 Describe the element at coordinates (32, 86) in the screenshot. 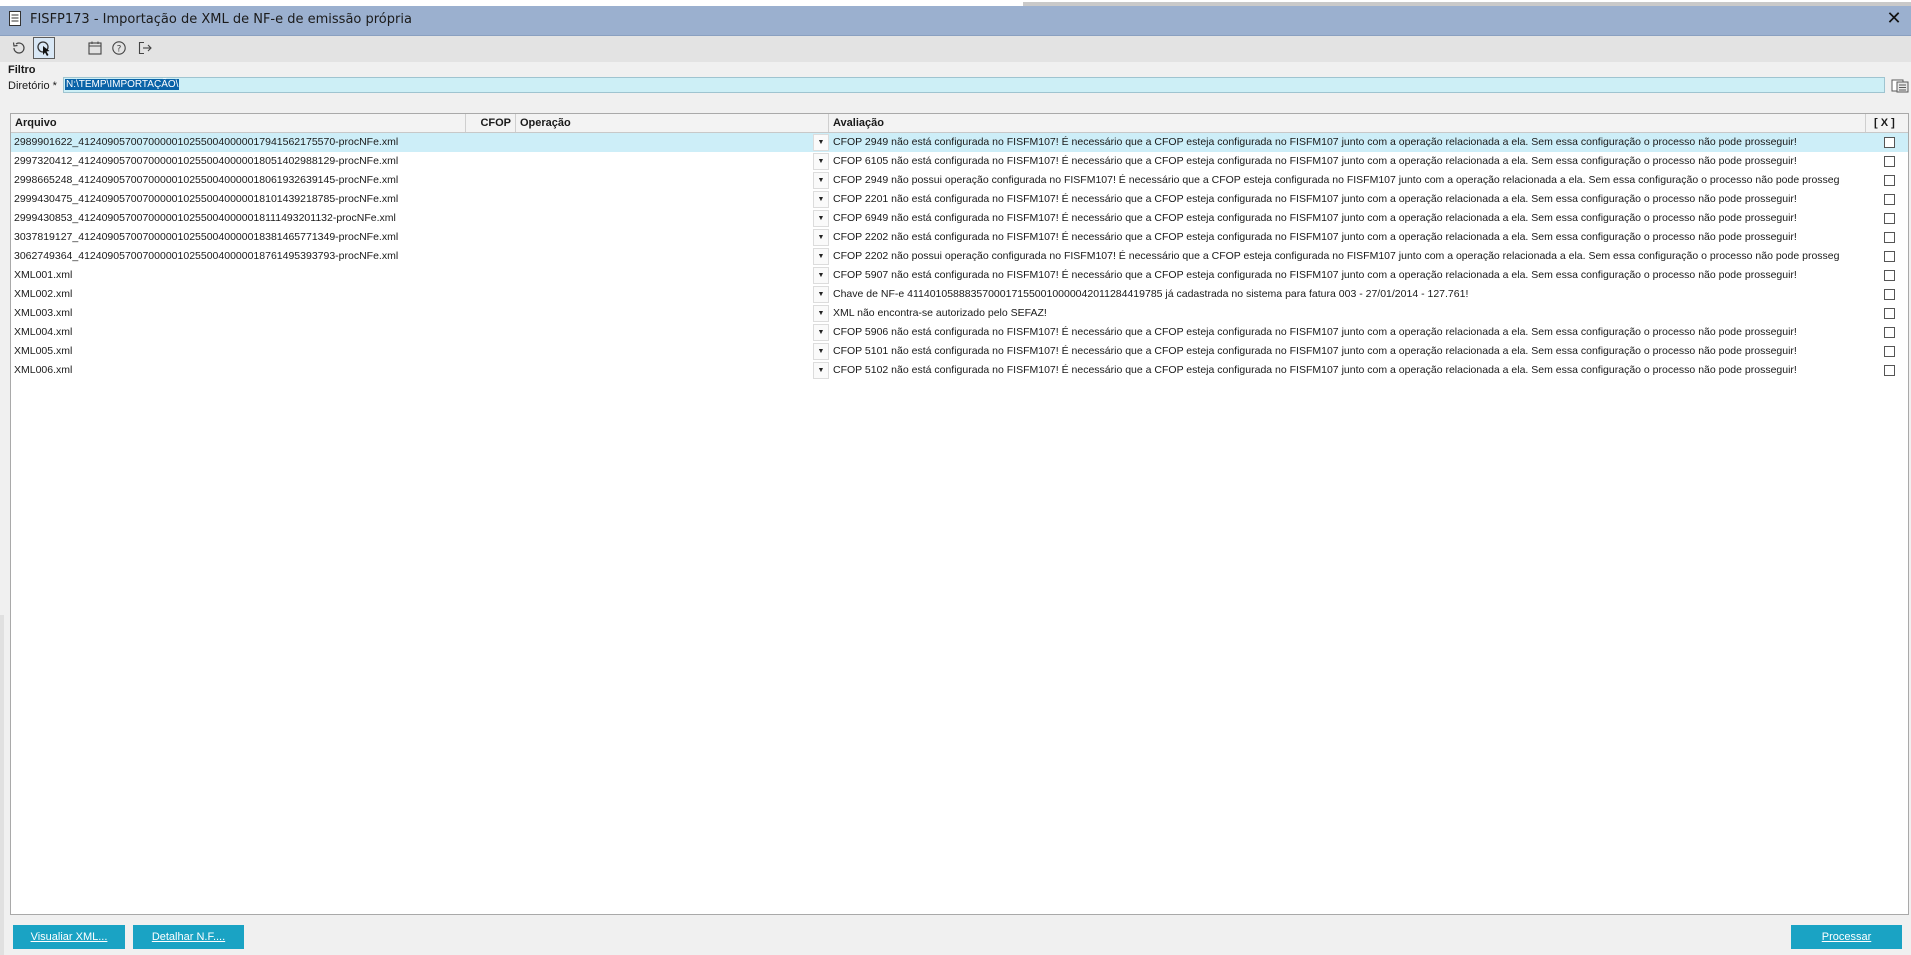

I see `directory-label: Diretório *` at that location.